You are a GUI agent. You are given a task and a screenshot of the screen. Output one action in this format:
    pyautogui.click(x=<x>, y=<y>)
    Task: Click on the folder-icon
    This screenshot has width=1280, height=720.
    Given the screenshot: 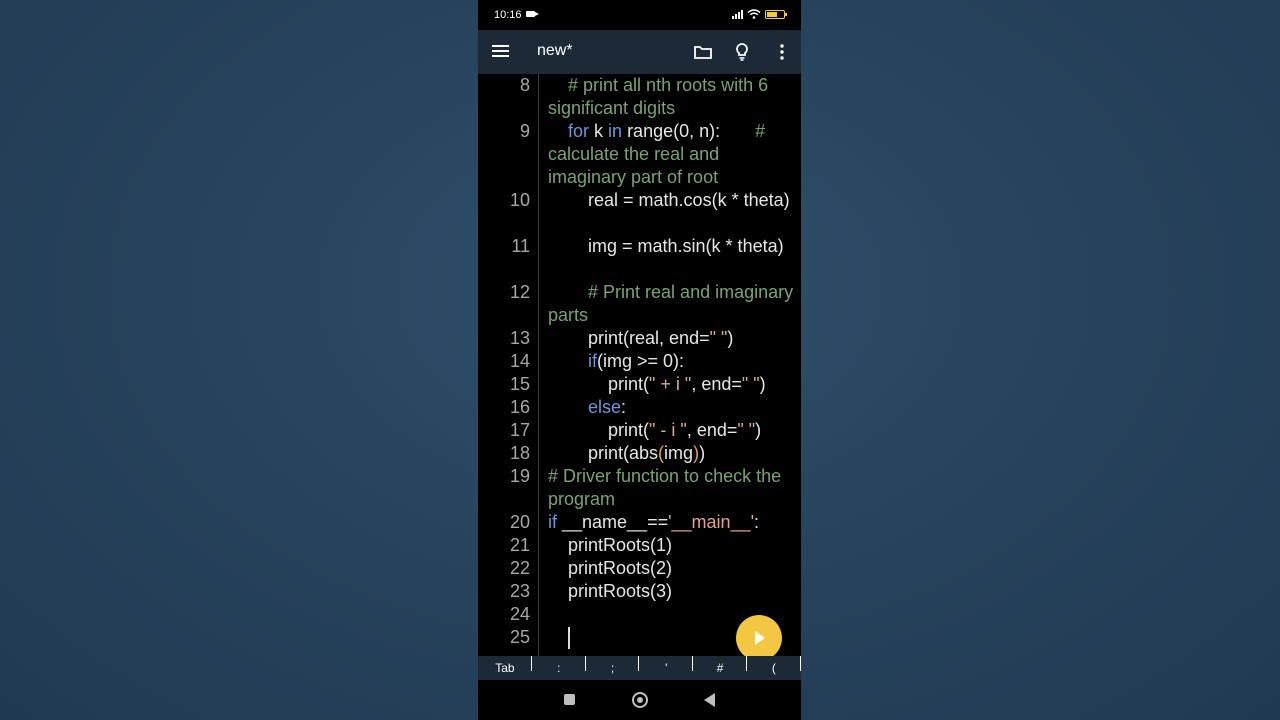 What is the action you would take?
    pyautogui.click(x=703, y=52)
    